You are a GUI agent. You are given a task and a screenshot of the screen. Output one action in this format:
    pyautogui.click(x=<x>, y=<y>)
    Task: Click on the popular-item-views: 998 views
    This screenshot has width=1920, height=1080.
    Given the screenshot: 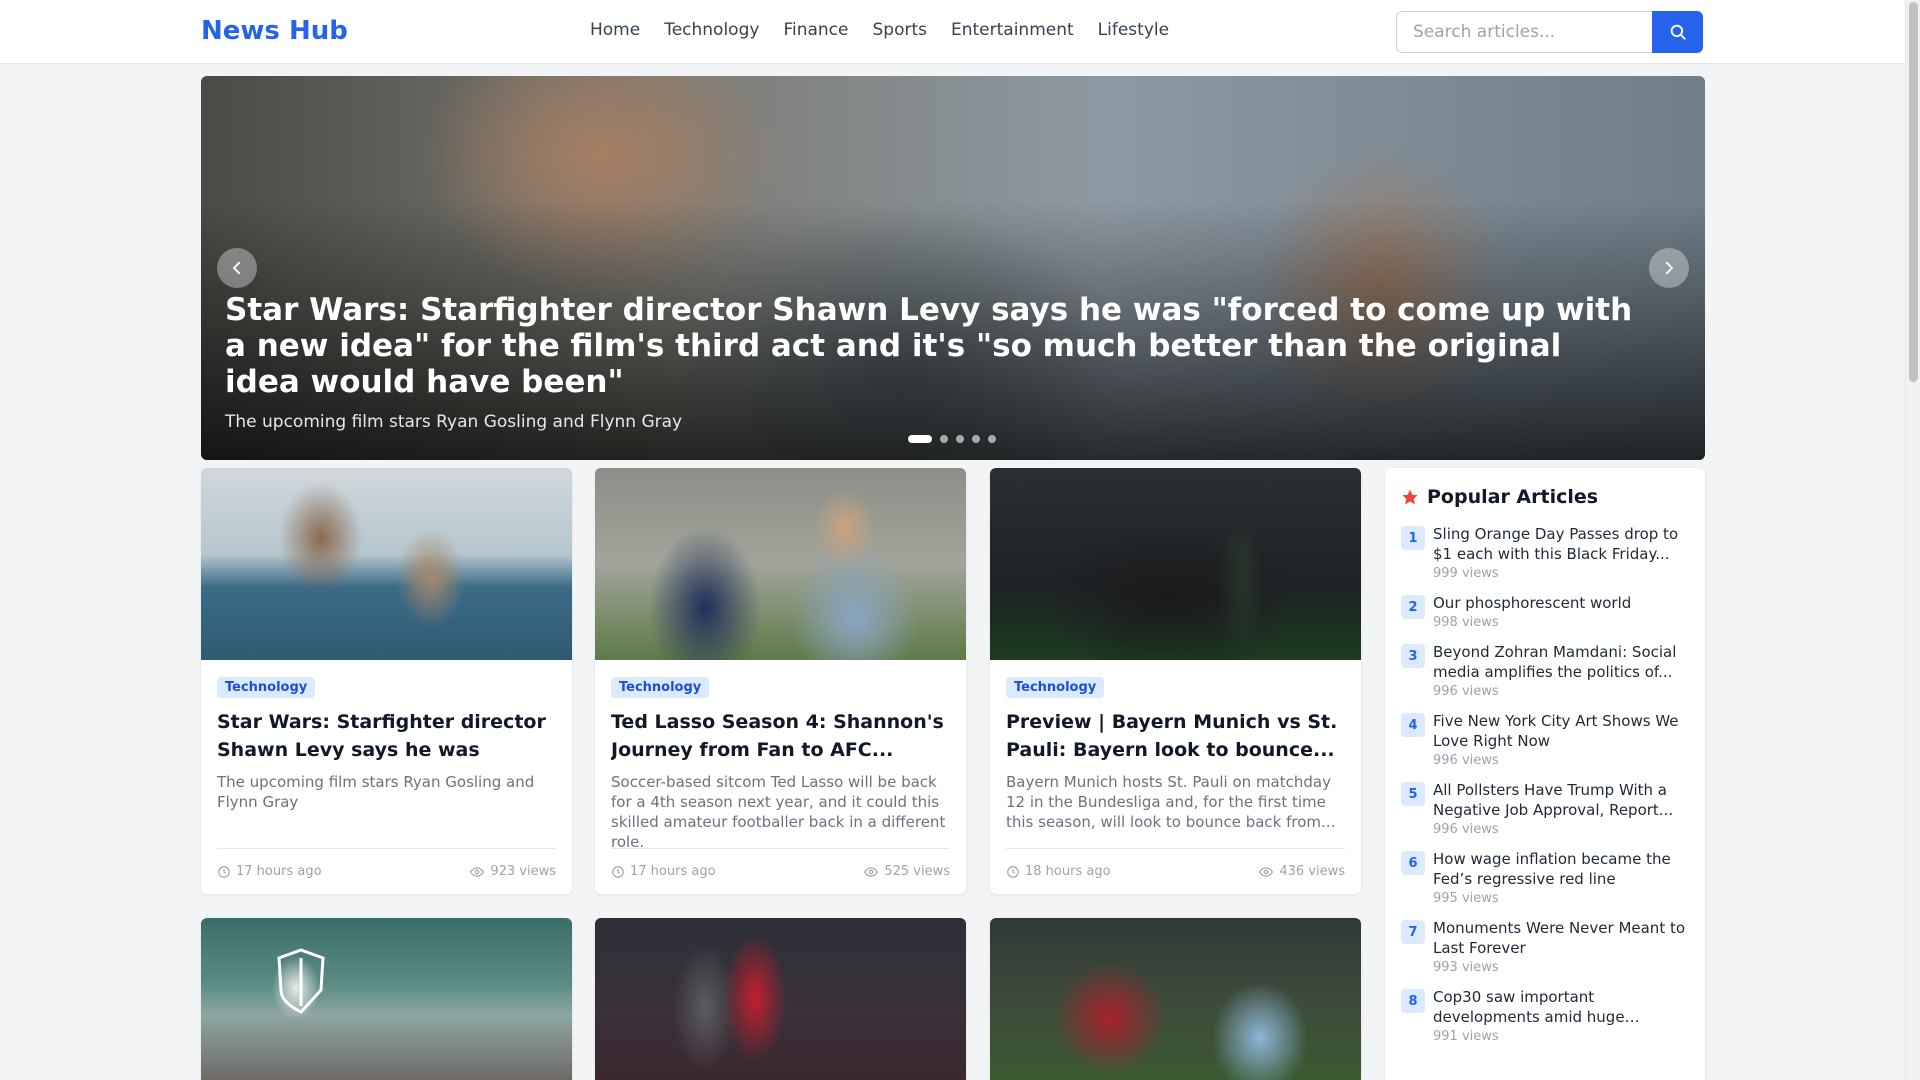 What is the action you would take?
    pyautogui.click(x=1466, y=622)
    